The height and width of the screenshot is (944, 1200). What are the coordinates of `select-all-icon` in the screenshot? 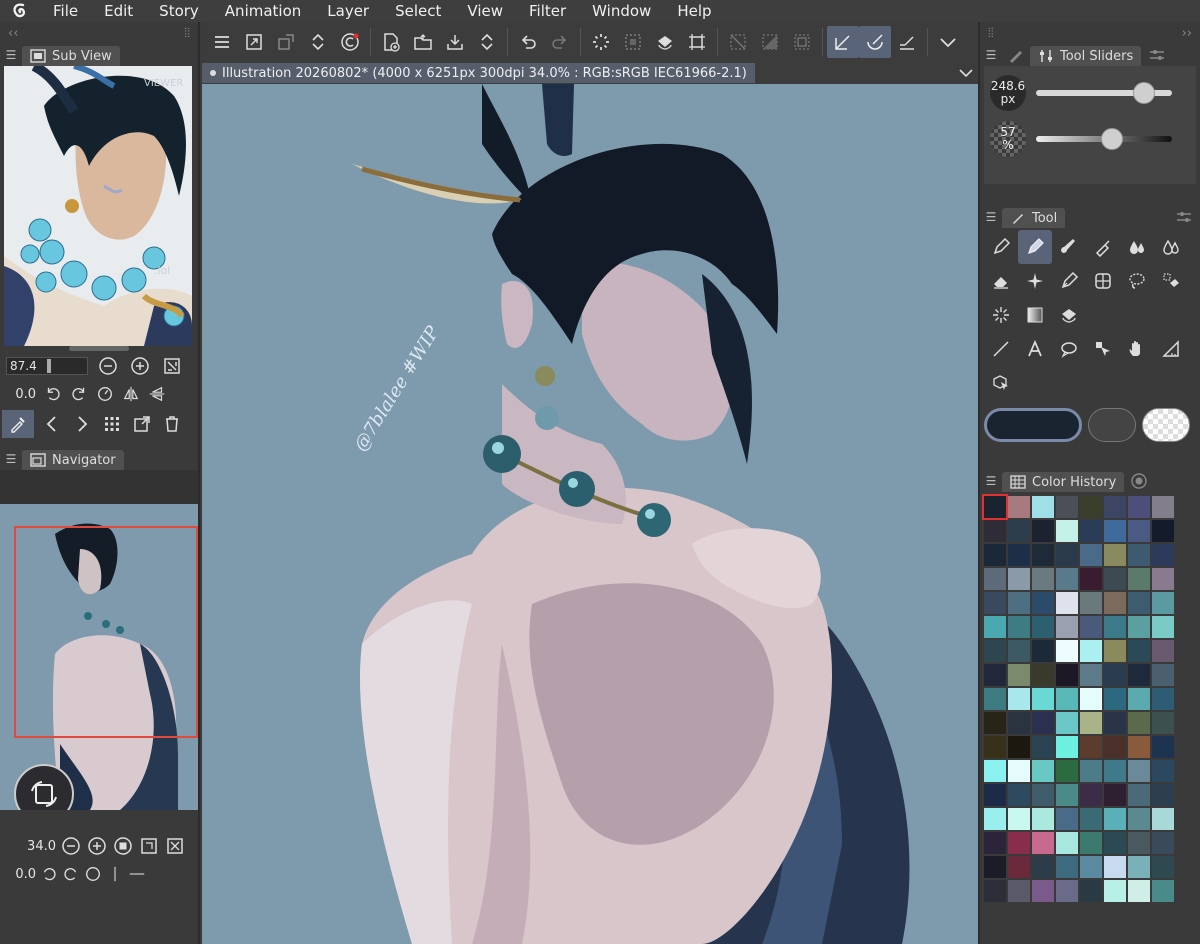 It's located at (633, 42).